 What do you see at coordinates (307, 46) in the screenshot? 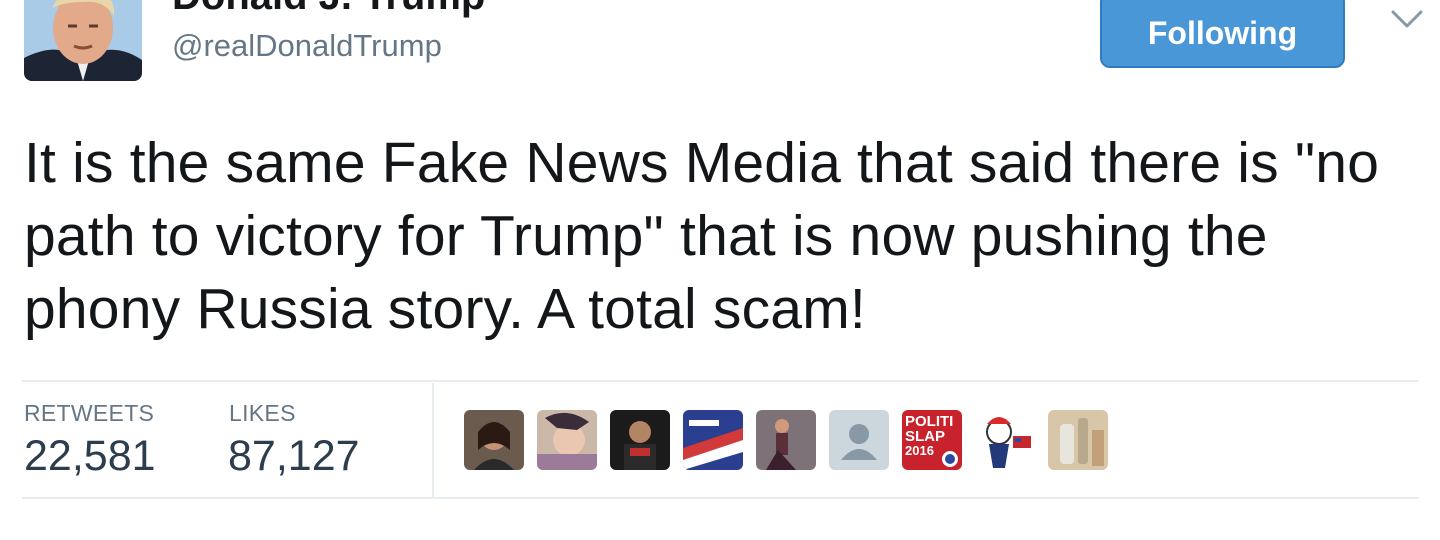
I see `user-handle: @realDonaldTrump` at bounding box center [307, 46].